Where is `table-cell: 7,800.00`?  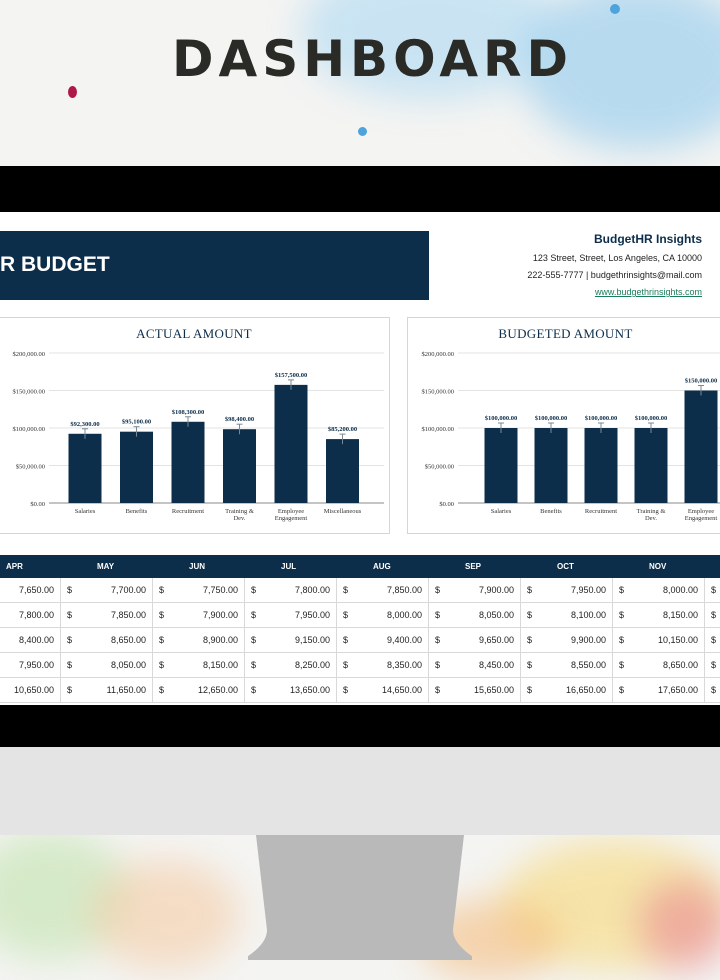 table-cell: 7,800.00 is located at coordinates (30, 615).